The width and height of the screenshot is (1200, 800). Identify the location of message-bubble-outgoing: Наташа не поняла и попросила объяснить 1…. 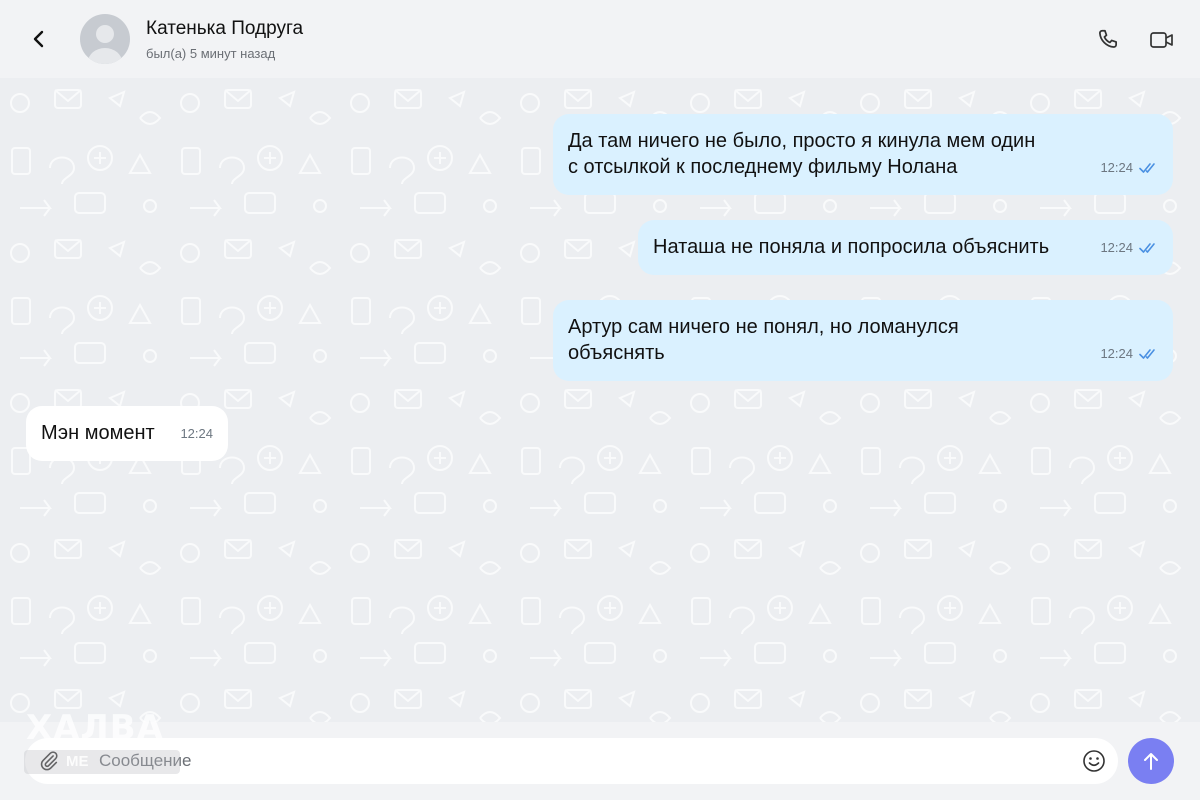
(905, 247).